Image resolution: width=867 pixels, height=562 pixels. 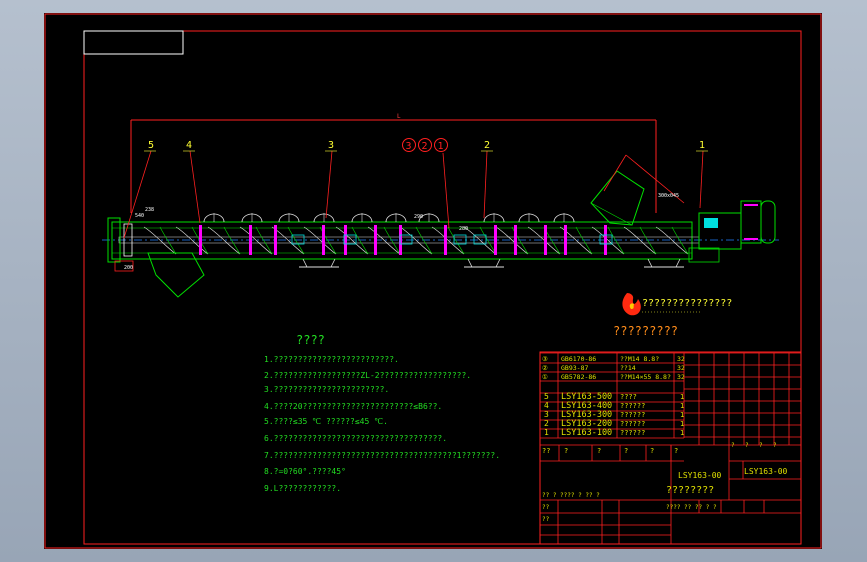 What do you see at coordinates (578, 377) in the screenshot?
I see `std-row-code: GB5782-86` at bounding box center [578, 377].